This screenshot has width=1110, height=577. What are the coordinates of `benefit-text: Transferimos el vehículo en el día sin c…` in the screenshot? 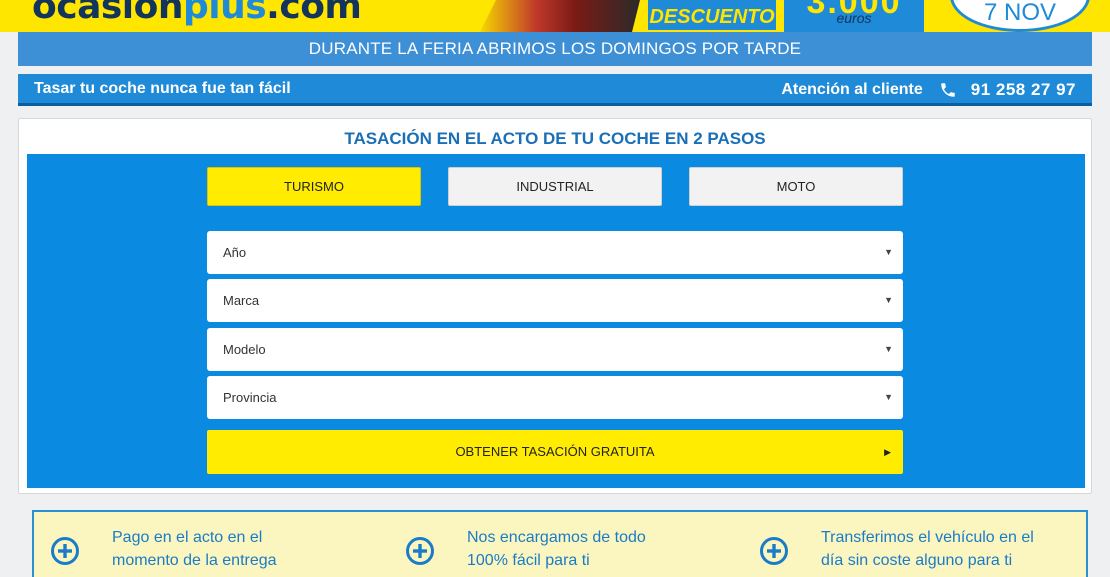 It's located at (951, 549).